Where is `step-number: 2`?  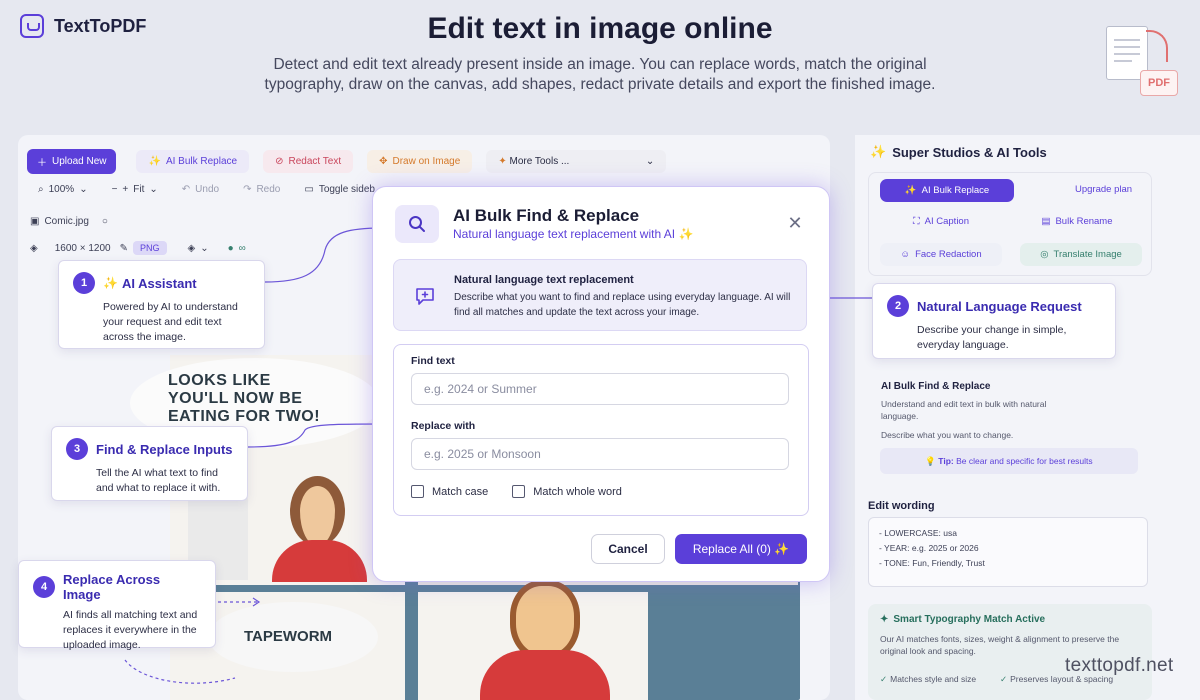 step-number: 2 is located at coordinates (898, 306).